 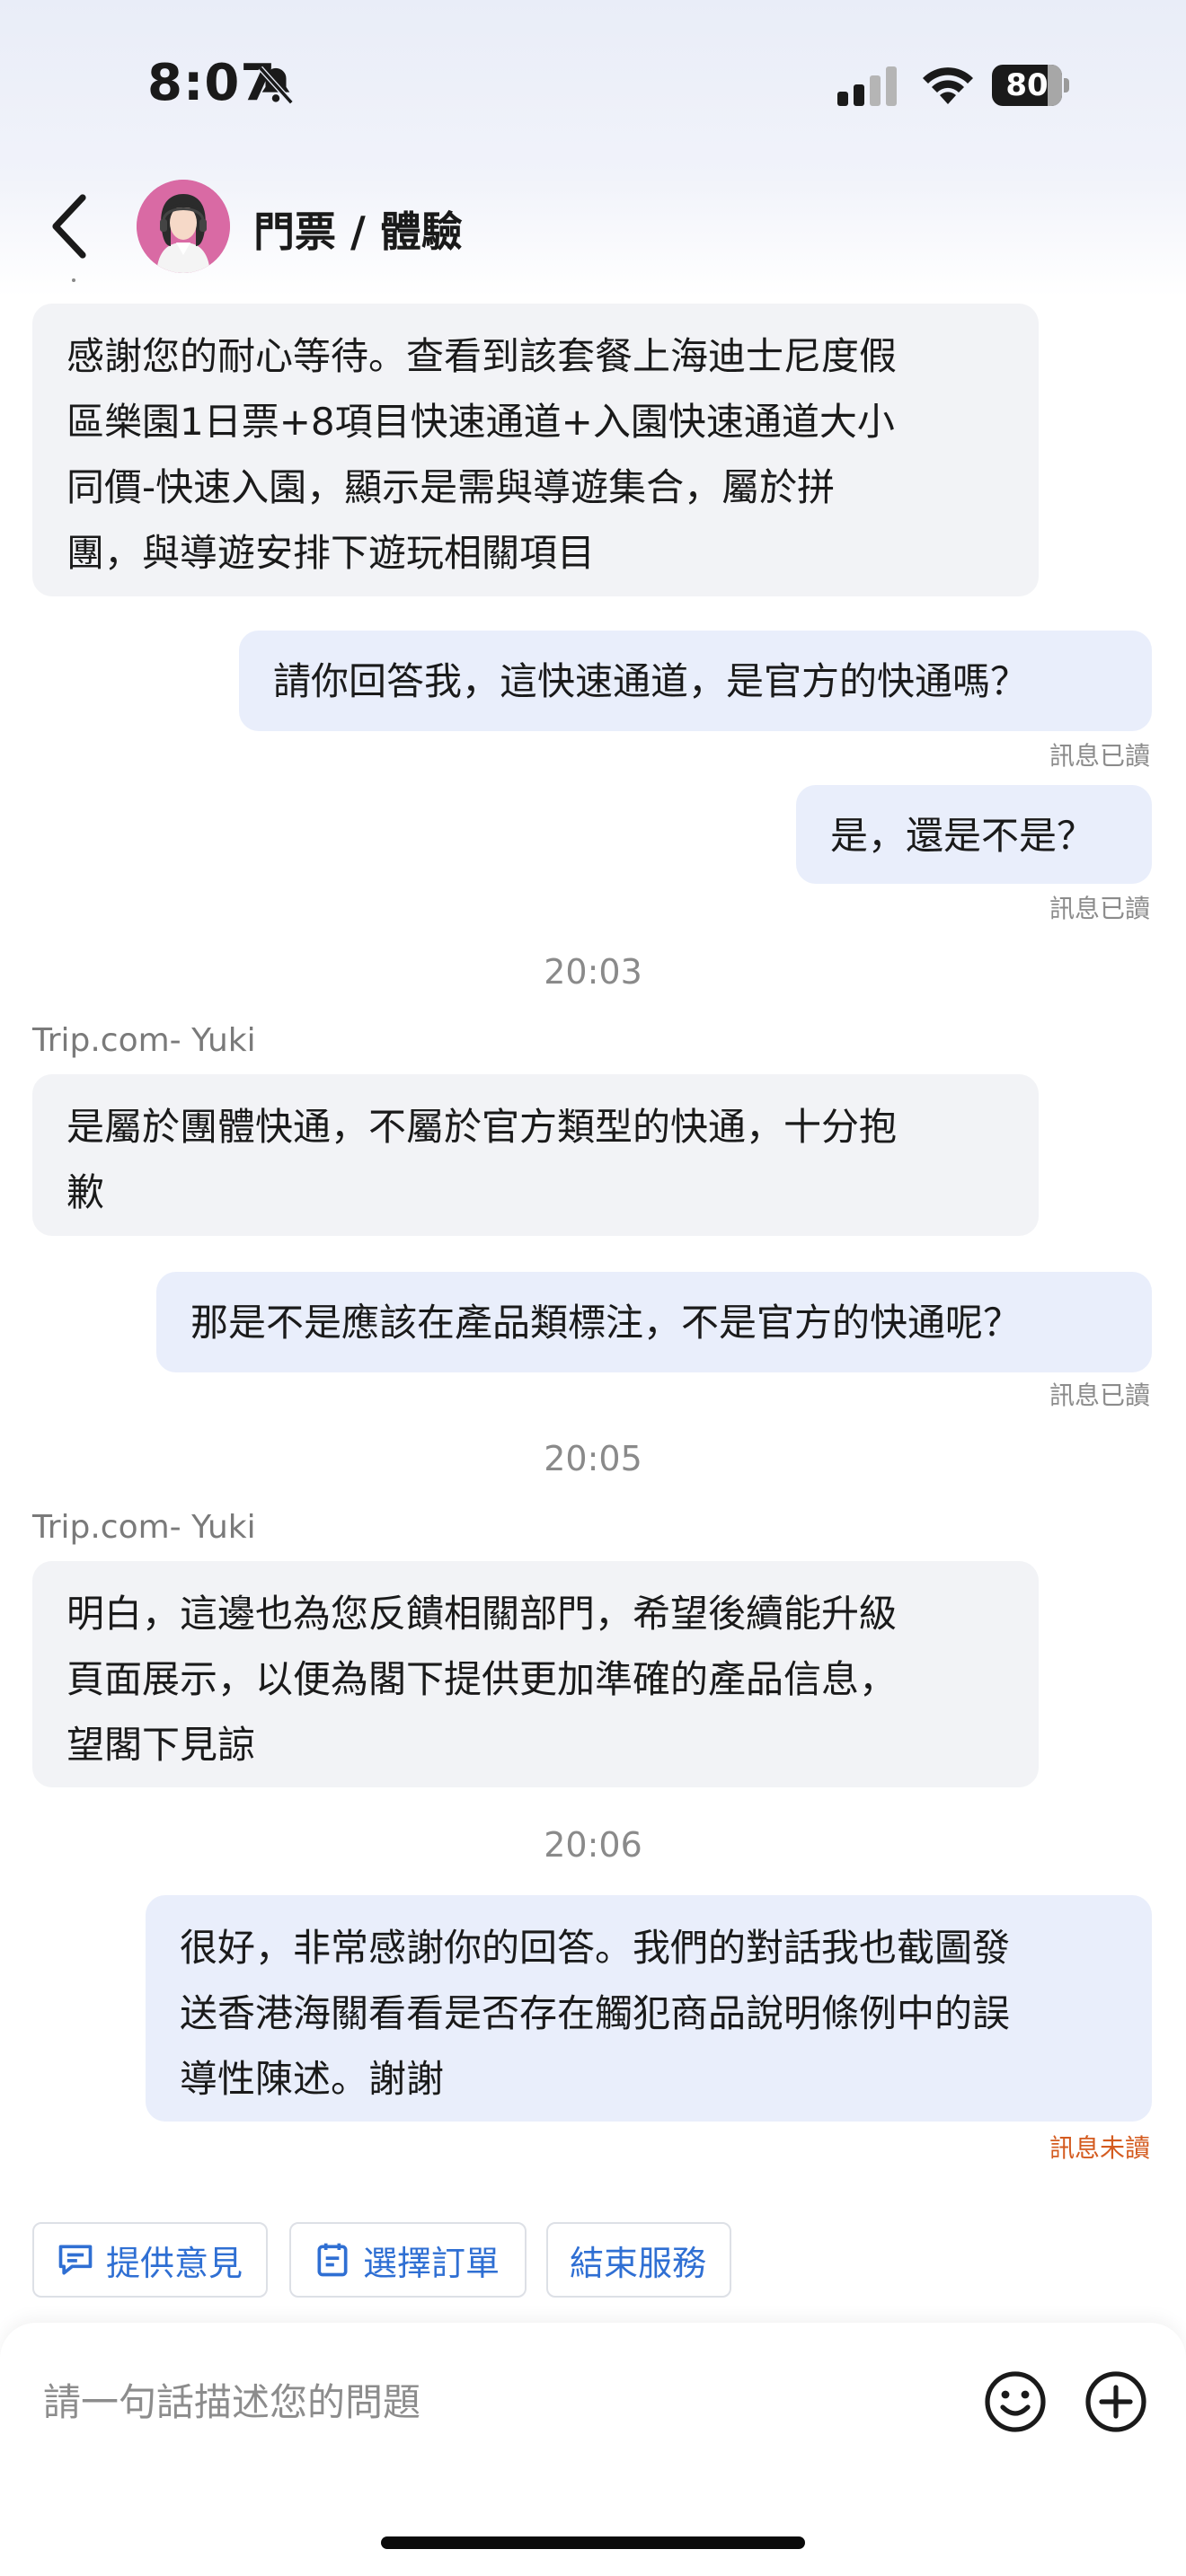 I want to click on end-service-button: 結束服務, so click(x=638, y=2260).